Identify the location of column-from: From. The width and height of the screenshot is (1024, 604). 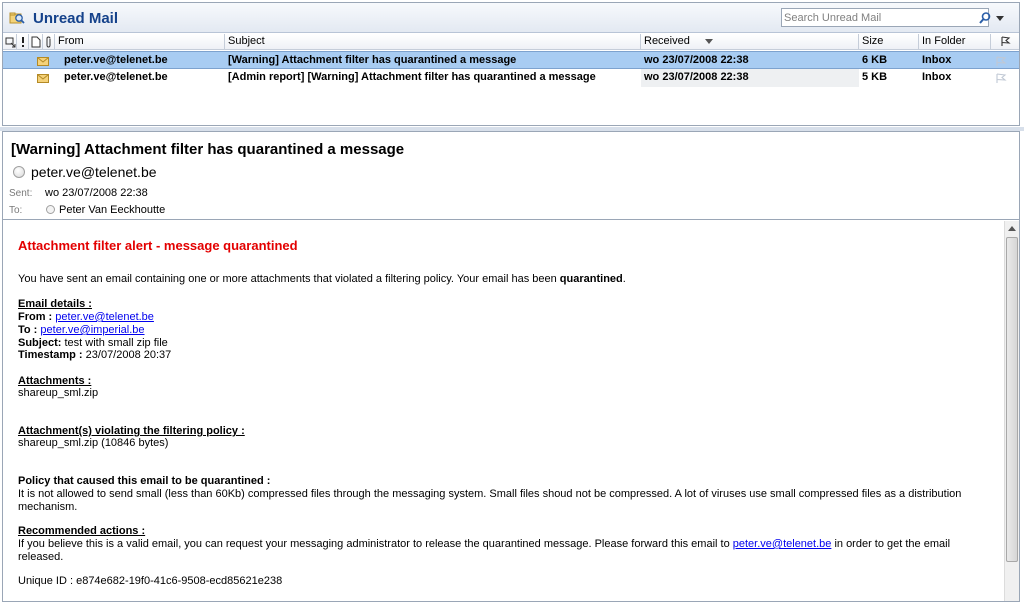
(140, 42).